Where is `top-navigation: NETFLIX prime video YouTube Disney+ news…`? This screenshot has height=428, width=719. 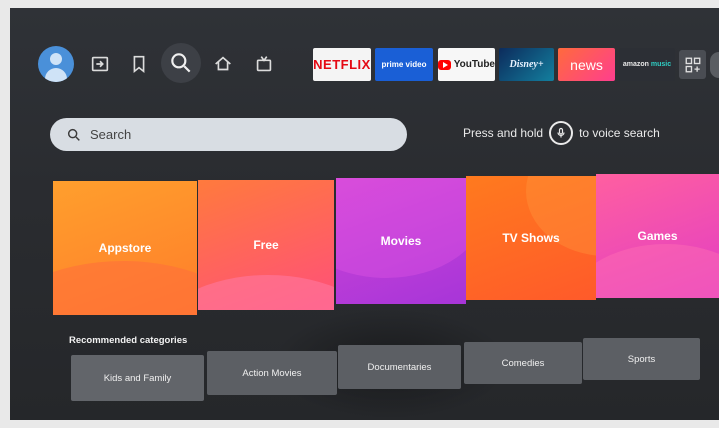 top-navigation: NETFLIX prime video YouTube Disney+ news… is located at coordinates (364, 68).